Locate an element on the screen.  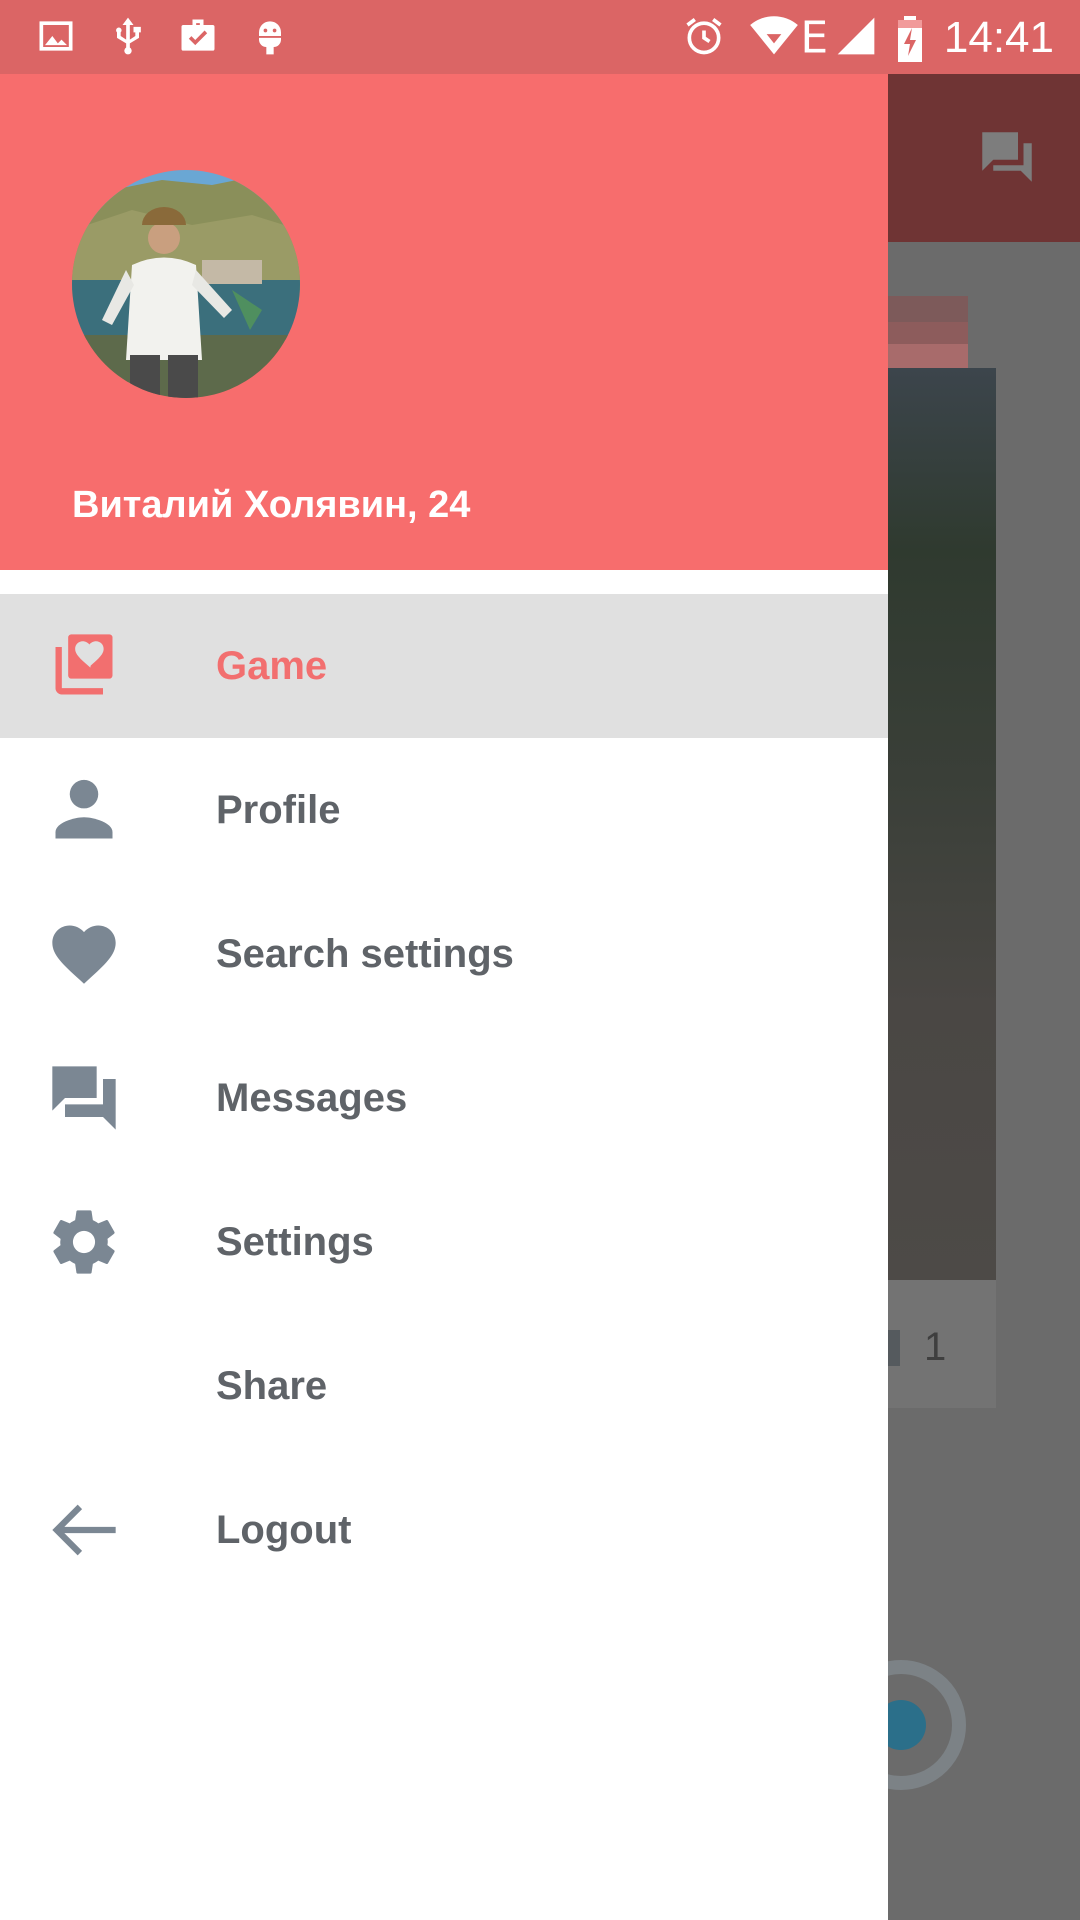
arrow-left-icon is located at coordinates (84, 1530).